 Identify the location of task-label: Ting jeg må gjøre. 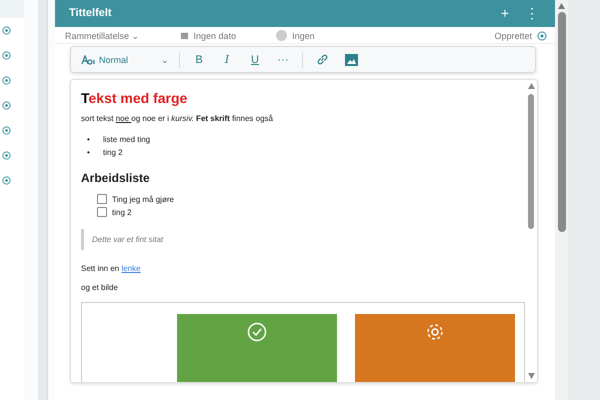
(143, 199).